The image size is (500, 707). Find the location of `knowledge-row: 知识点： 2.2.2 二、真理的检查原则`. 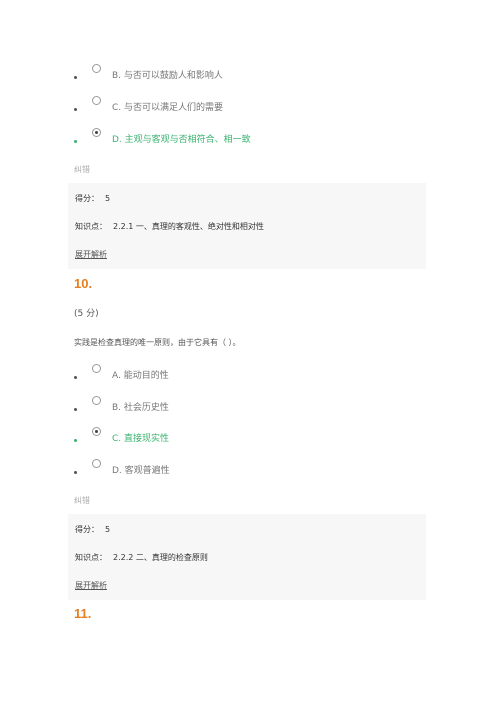

knowledge-row: 知识点： 2.2.2 二、真理的检查原则 is located at coordinates (141, 557).